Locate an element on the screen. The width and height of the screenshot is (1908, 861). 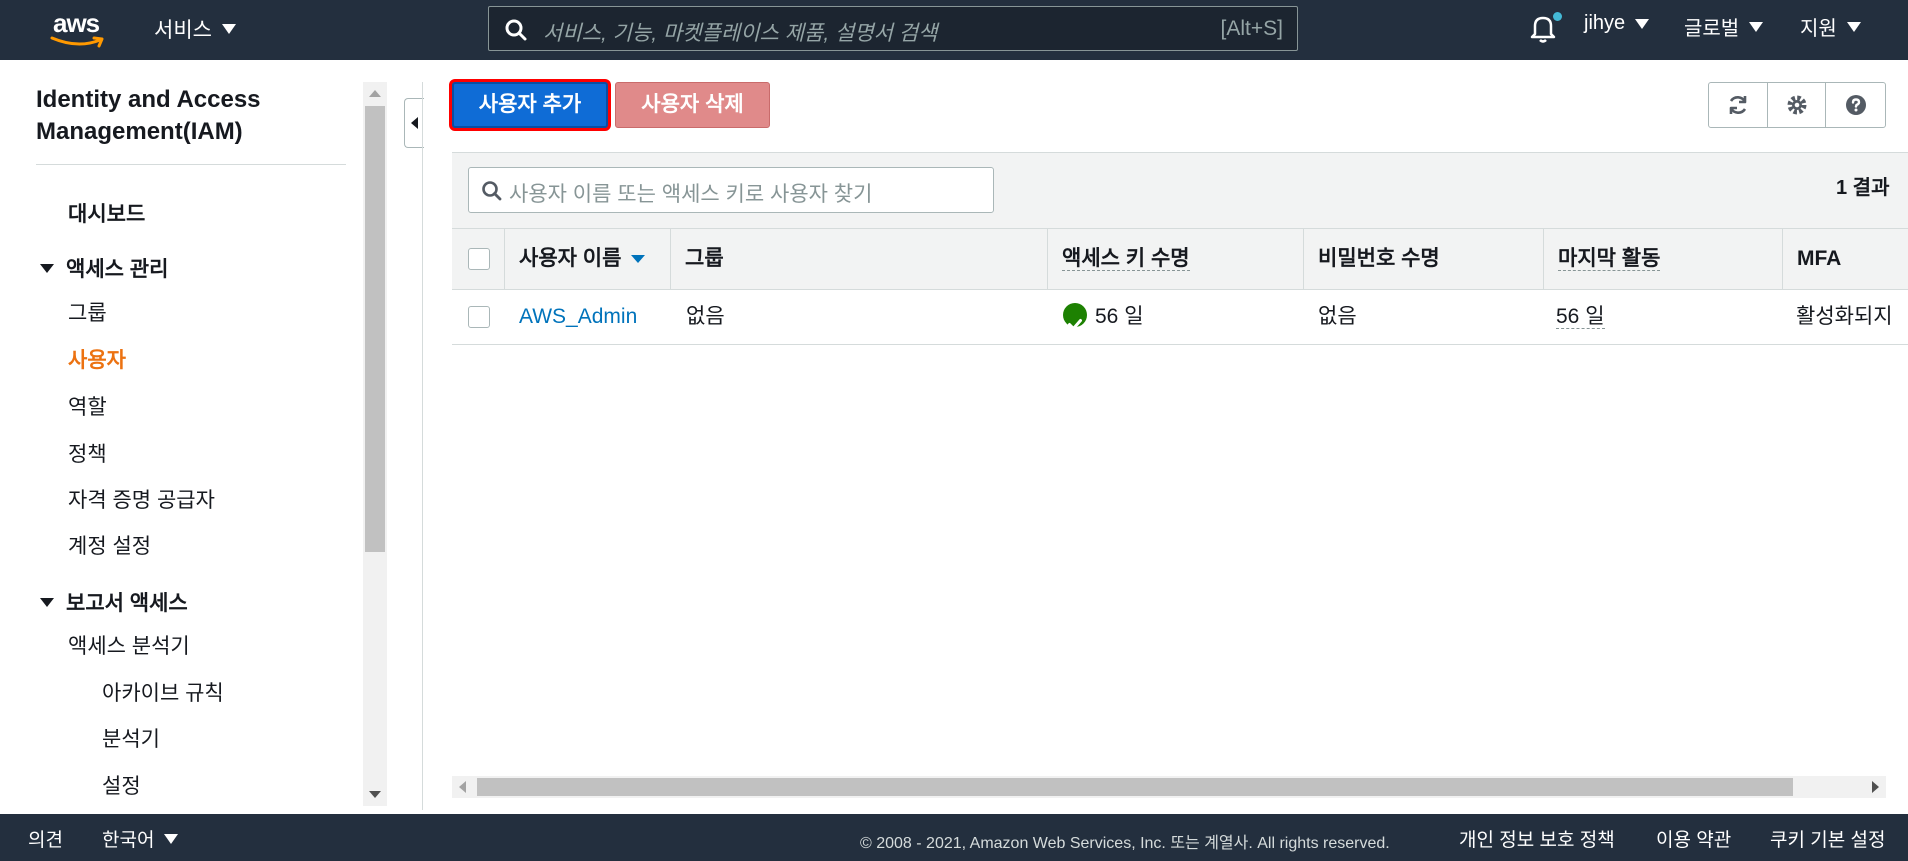
services-menu: 서비스 is located at coordinates (195, 29).